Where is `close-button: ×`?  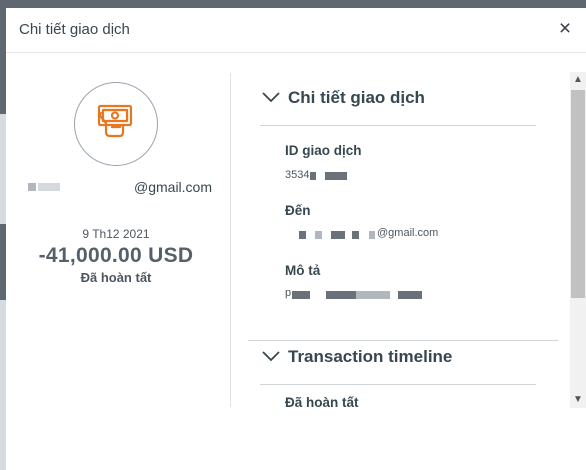
close-button: × is located at coordinates (565, 29).